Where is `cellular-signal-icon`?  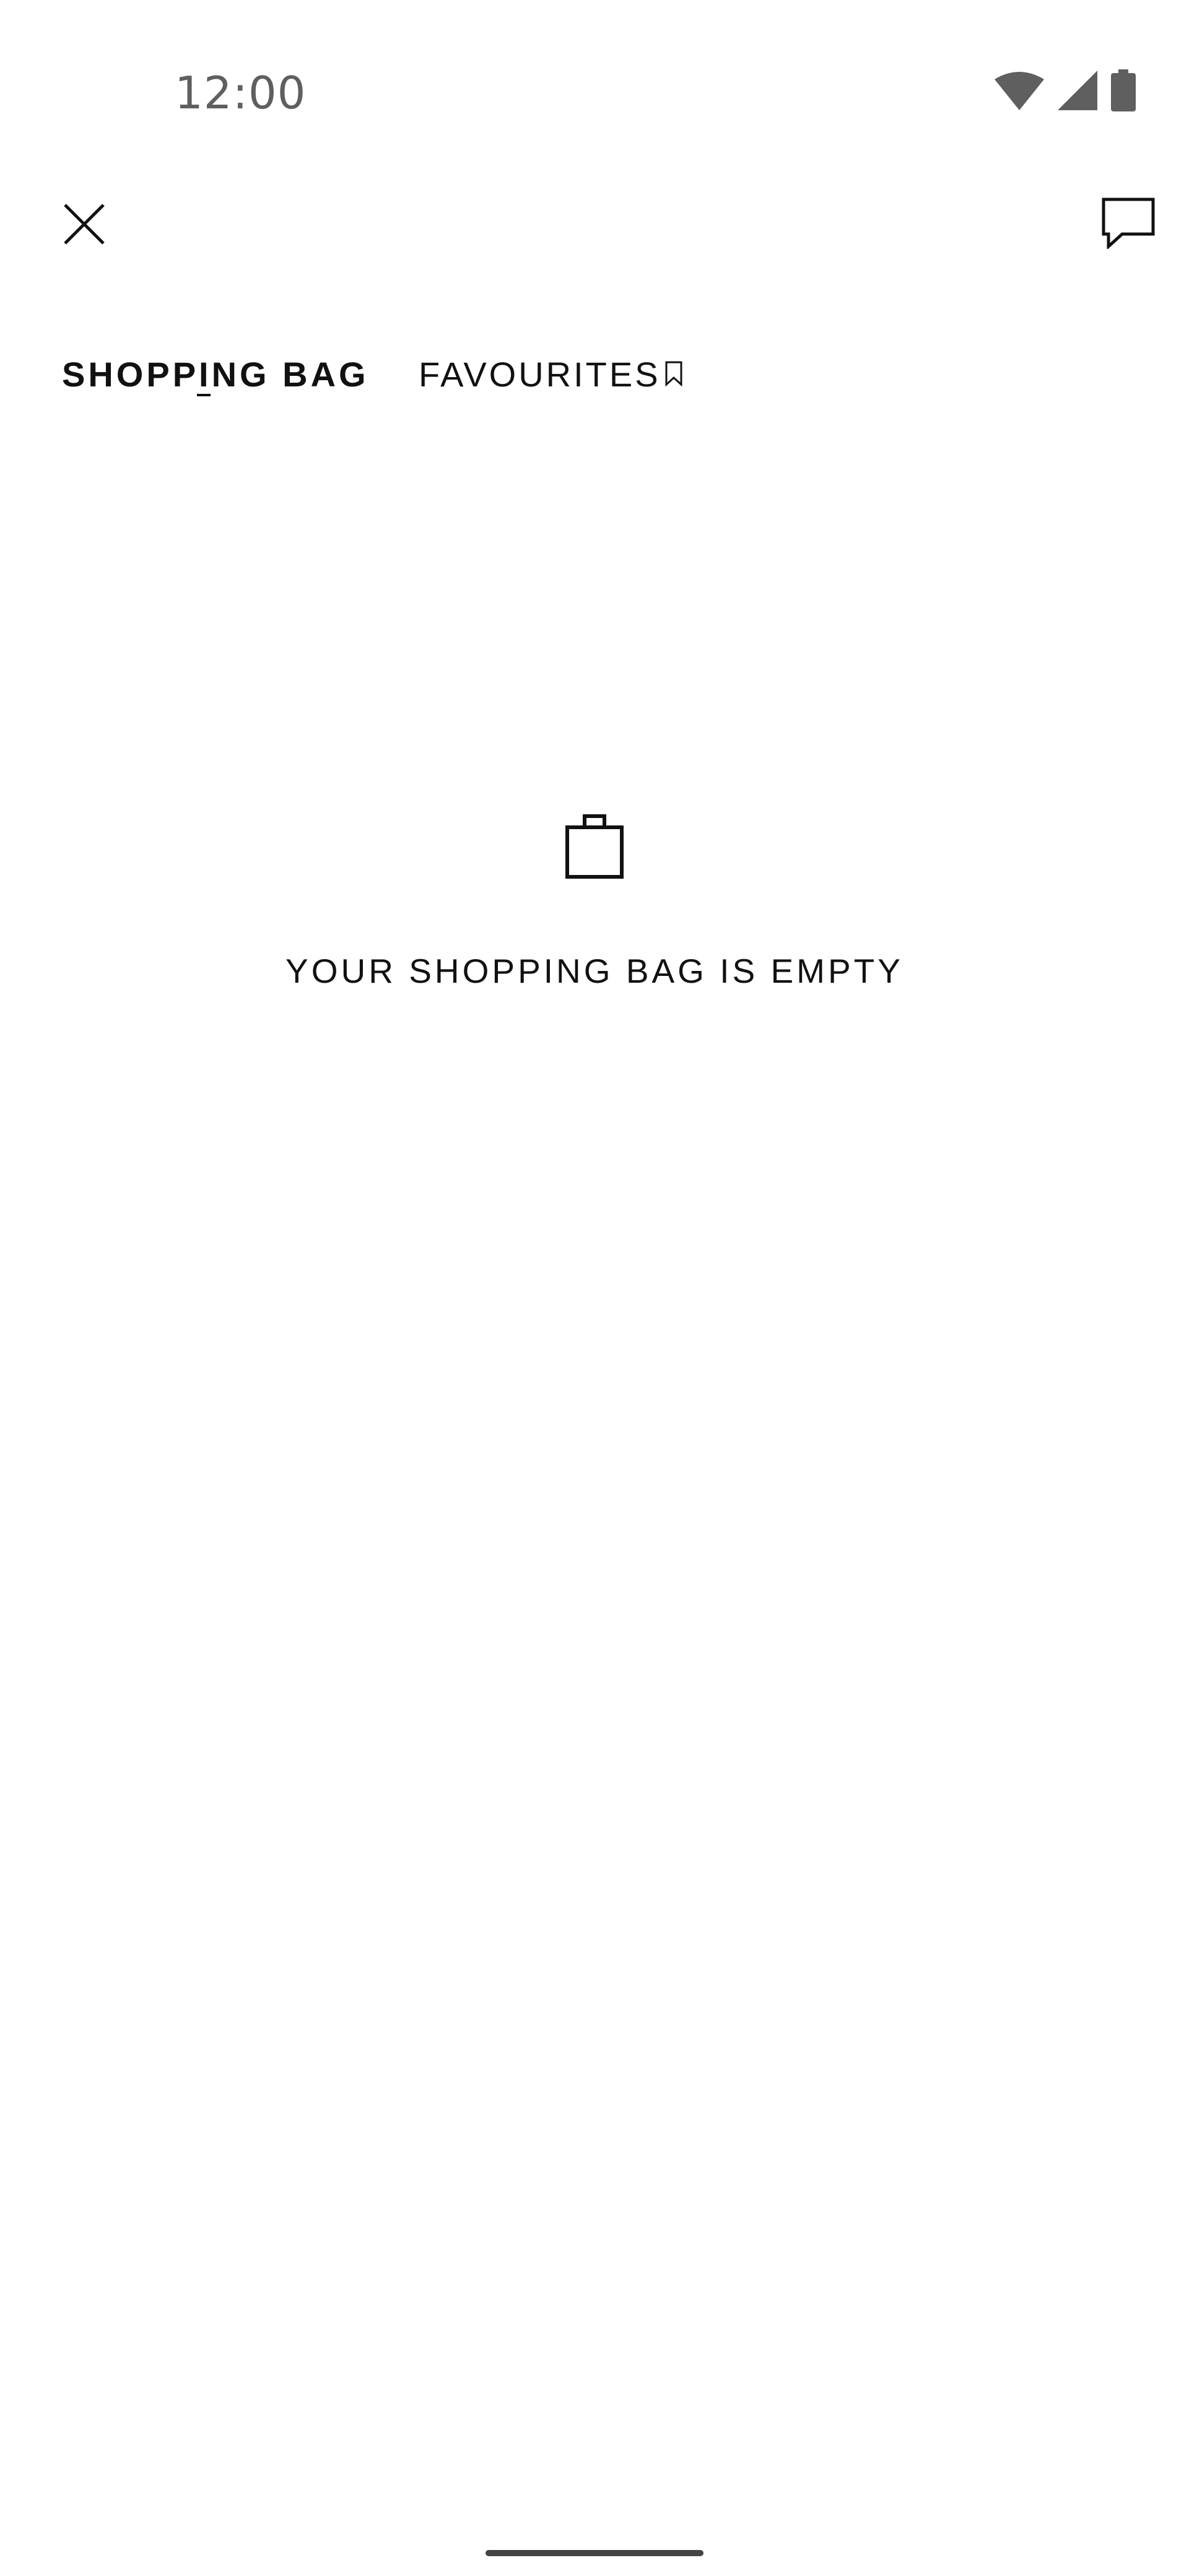 cellular-signal-icon is located at coordinates (1077, 90).